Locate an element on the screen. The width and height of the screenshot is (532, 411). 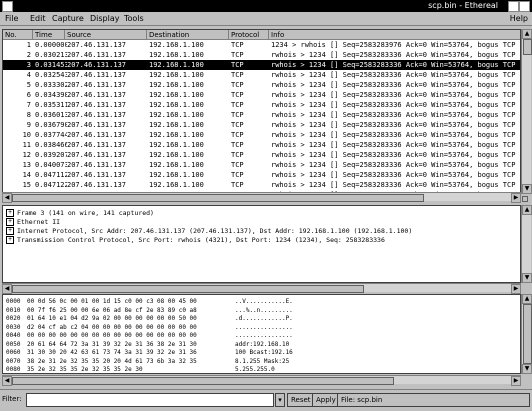
packet-cell-time: 0.038466 is located at coordinates (51, 145).